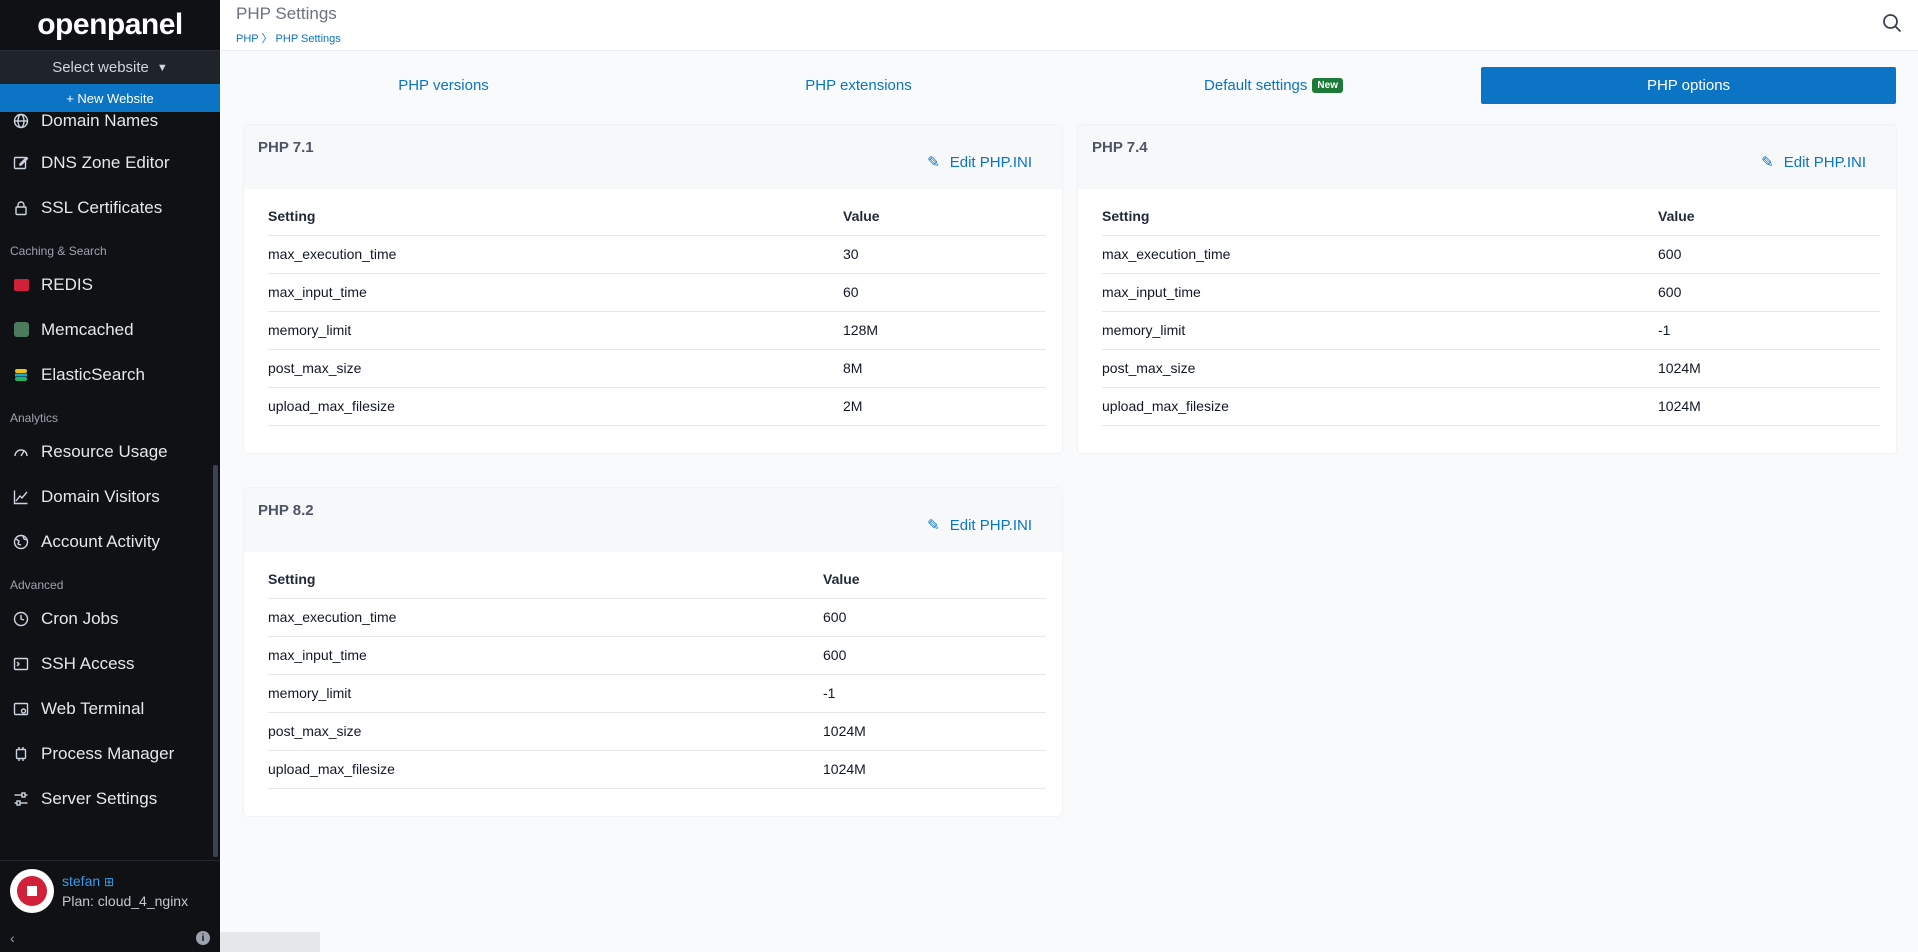  What do you see at coordinates (101, 541) in the screenshot?
I see `sidebar-item-label: Account Activity` at bounding box center [101, 541].